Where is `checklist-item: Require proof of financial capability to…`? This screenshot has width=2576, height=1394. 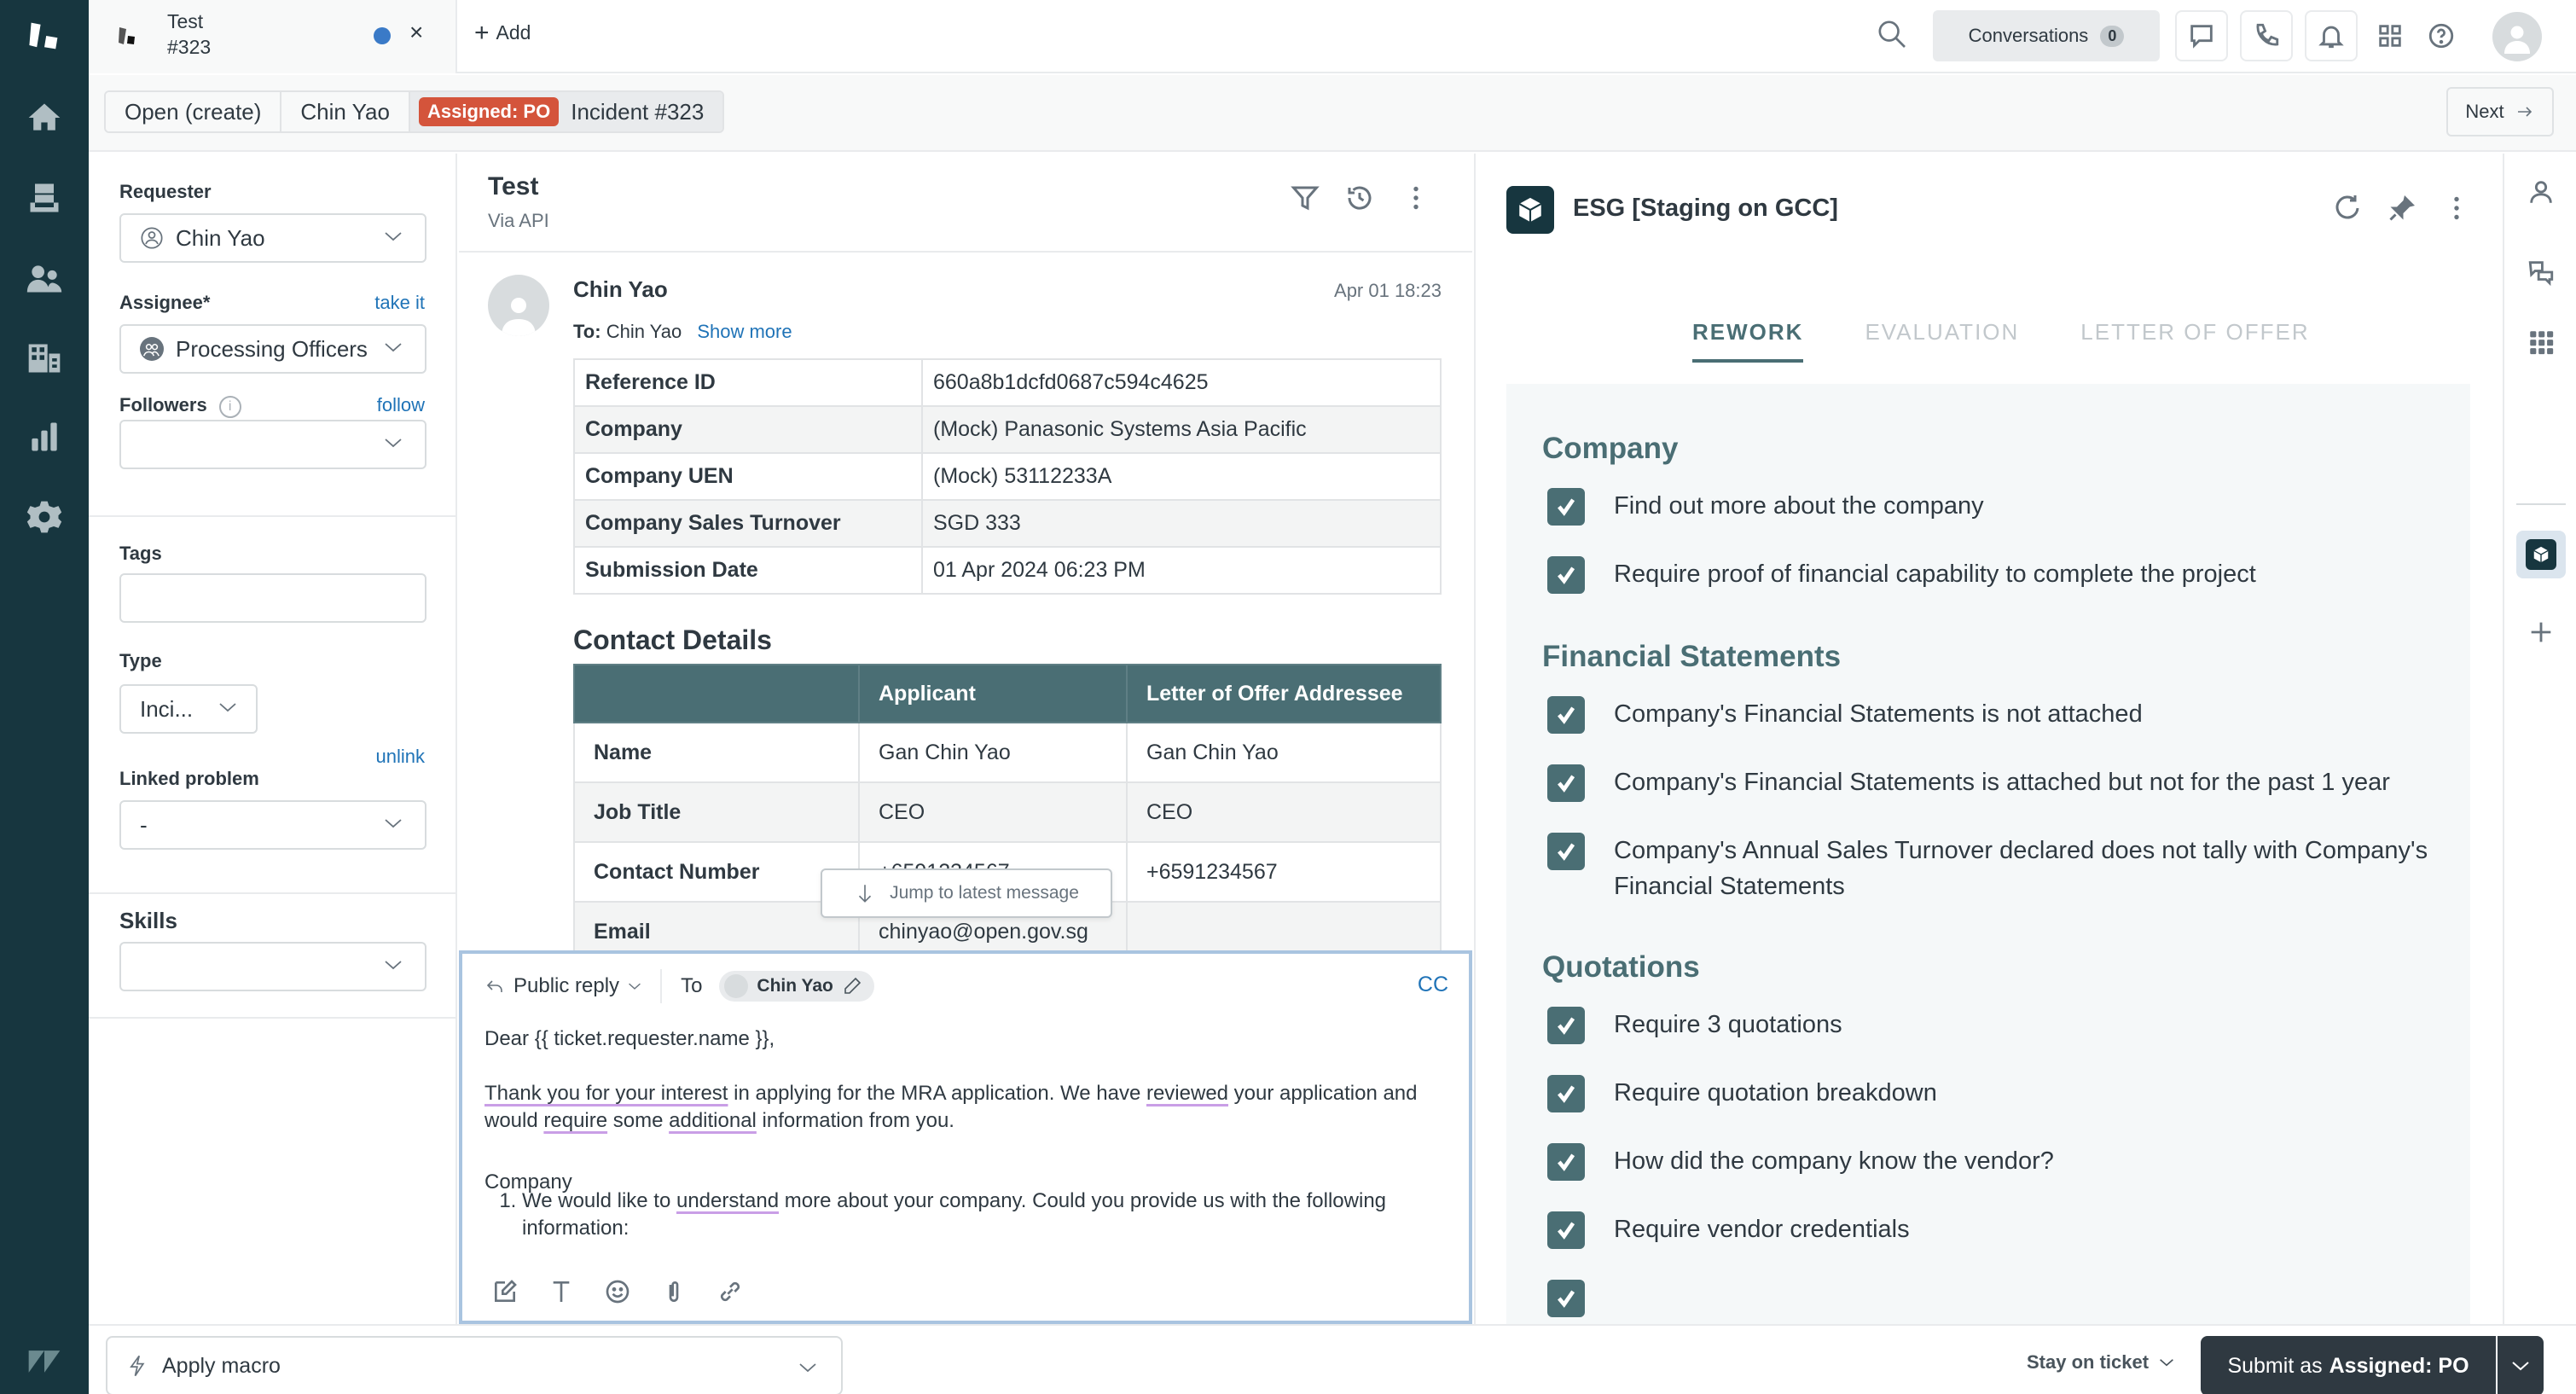
checklist-item: Require proof of financial capability to… is located at coordinates (1988, 575).